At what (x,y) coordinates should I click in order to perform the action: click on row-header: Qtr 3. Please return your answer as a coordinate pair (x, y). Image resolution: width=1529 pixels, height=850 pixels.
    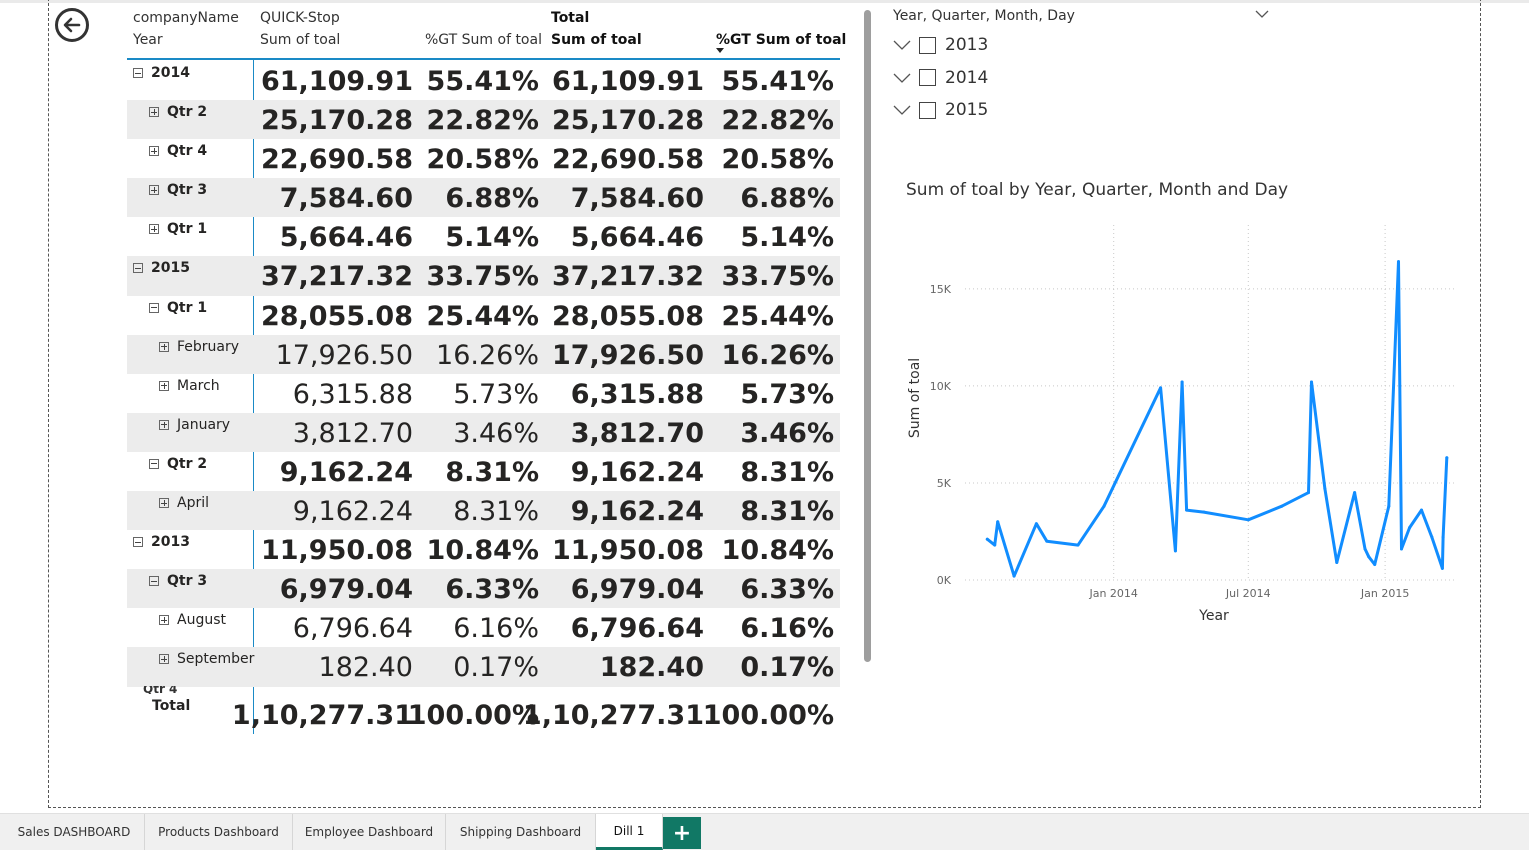
    Looking at the image, I should click on (178, 190).